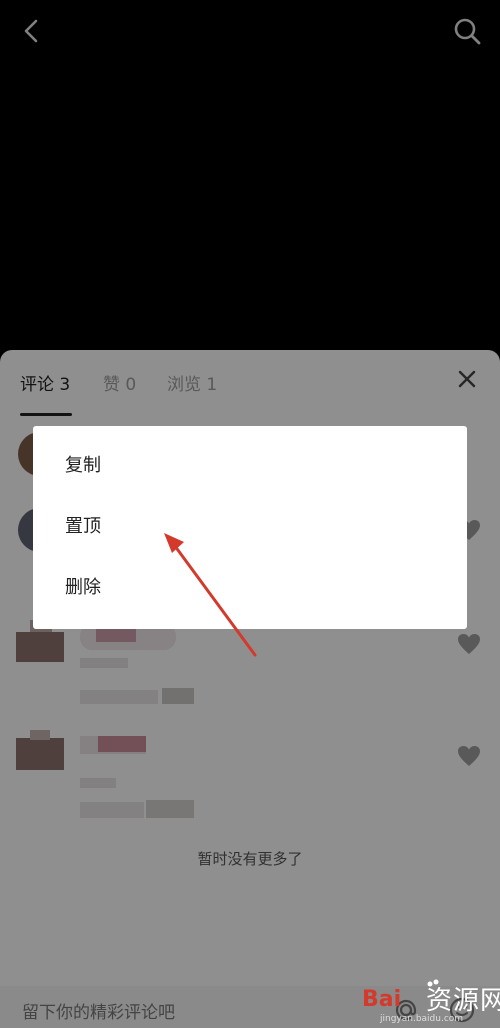 This screenshot has width=500, height=1028. What do you see at coordinates (250, 466) in the screenshot?
I see `menu-item-copy: 复制` at bounding box center [250, 466].